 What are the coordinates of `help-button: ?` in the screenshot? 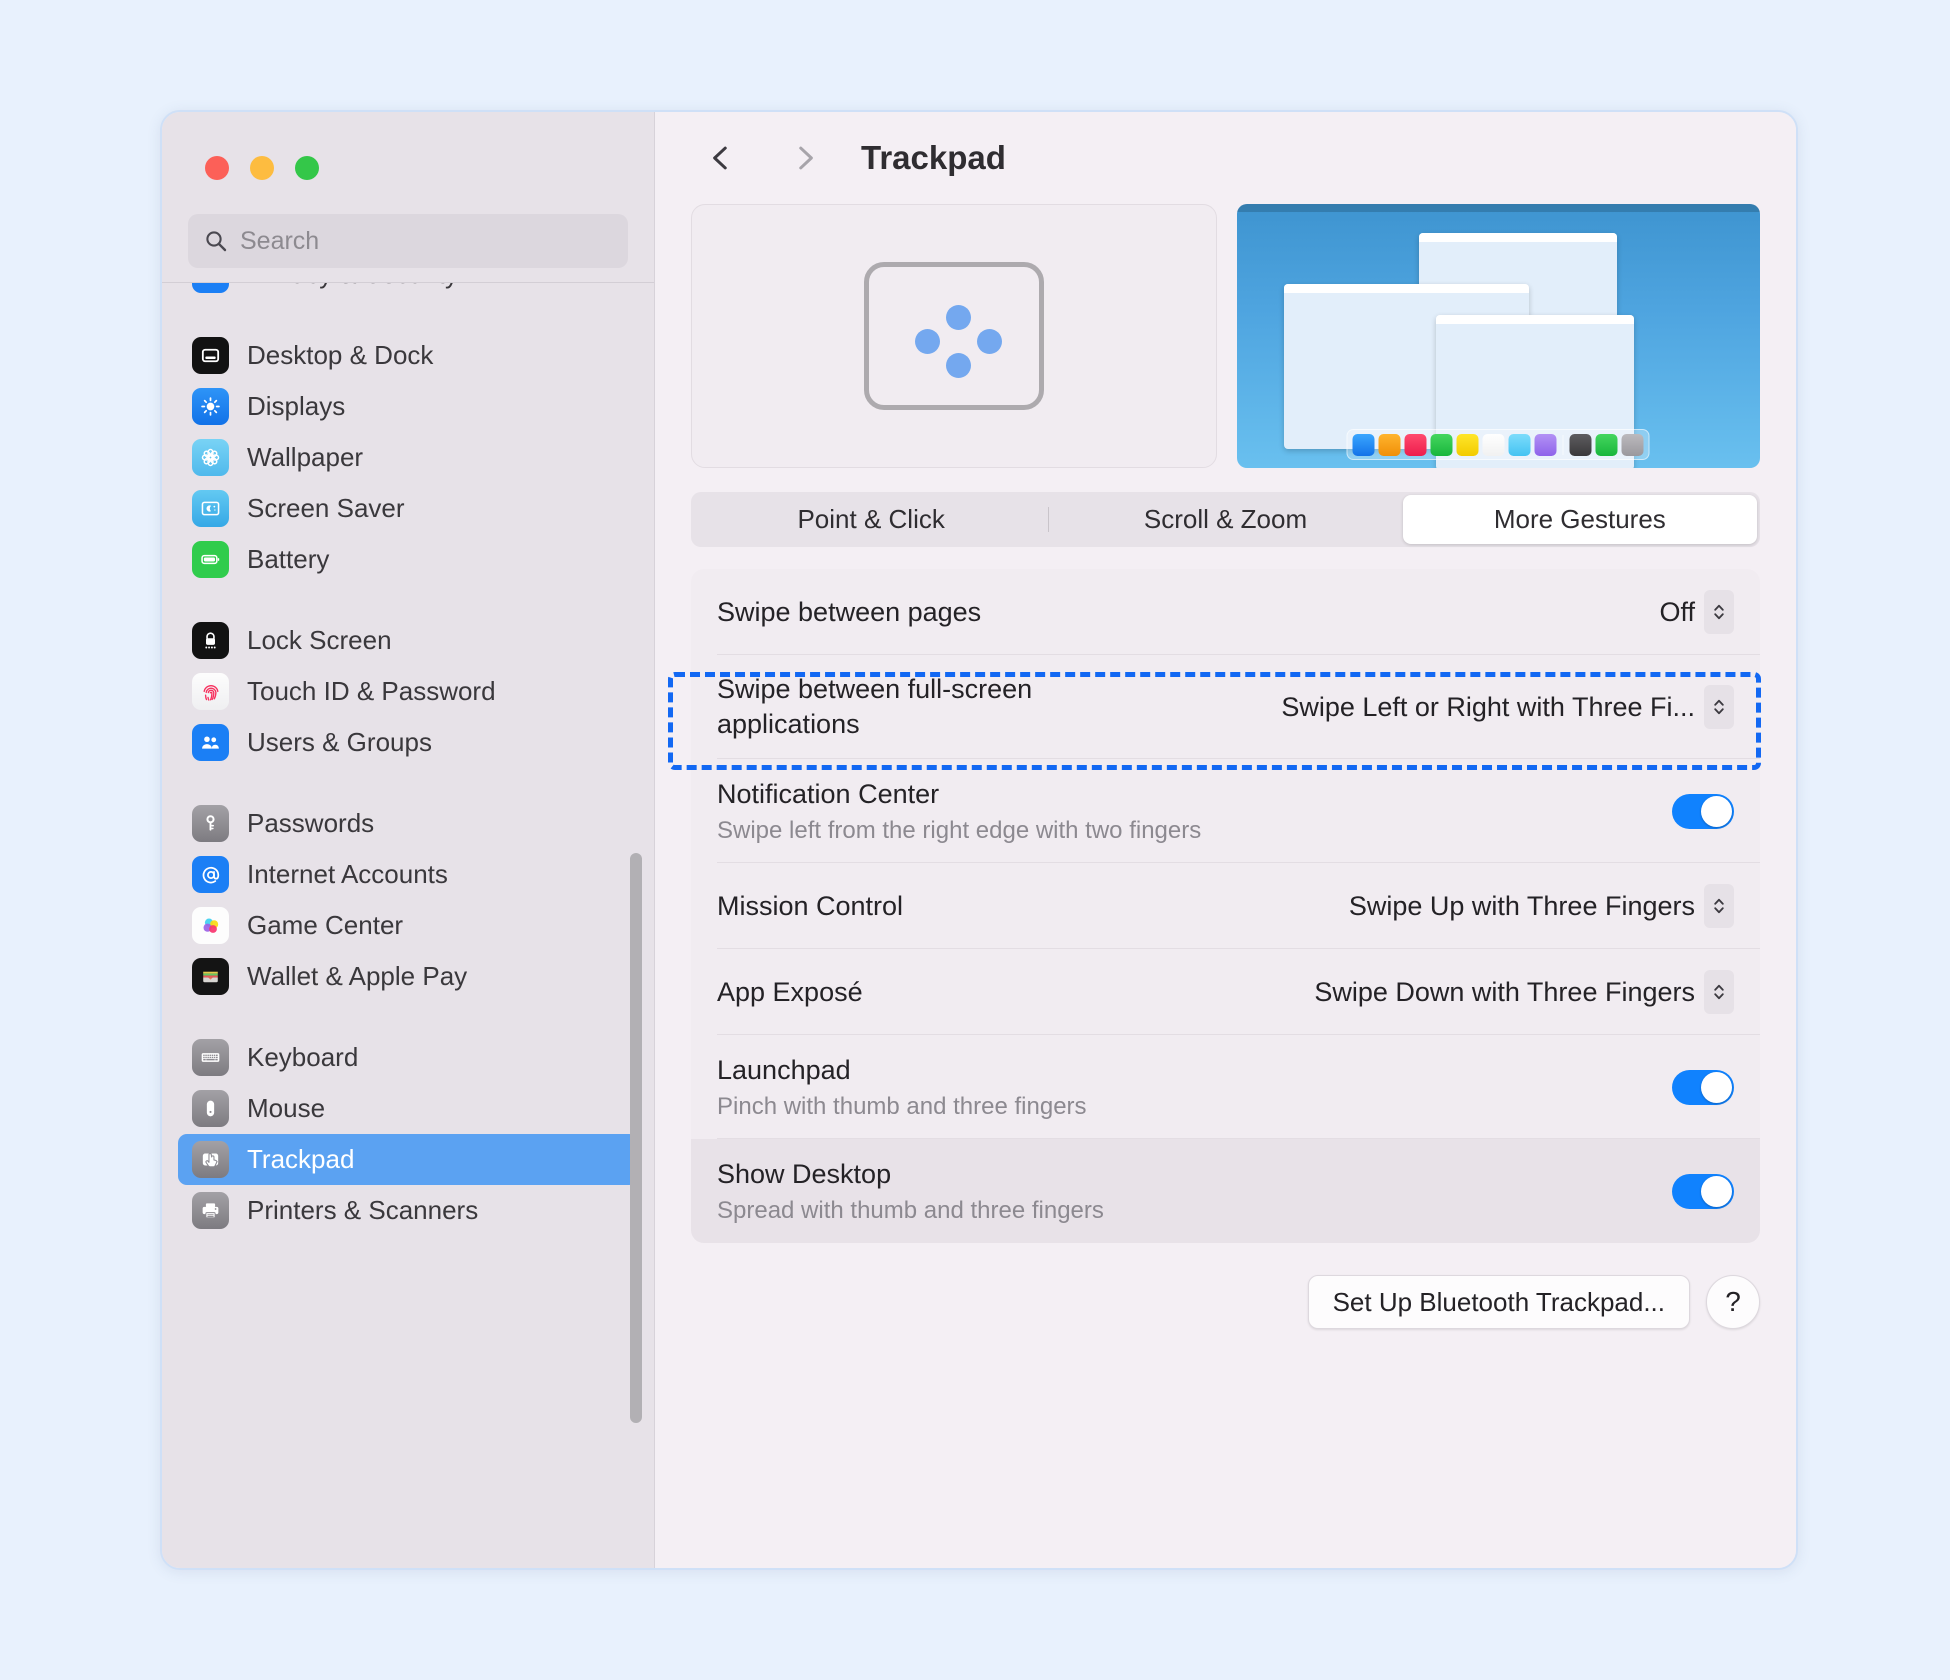 It's located at (1733, 1302).